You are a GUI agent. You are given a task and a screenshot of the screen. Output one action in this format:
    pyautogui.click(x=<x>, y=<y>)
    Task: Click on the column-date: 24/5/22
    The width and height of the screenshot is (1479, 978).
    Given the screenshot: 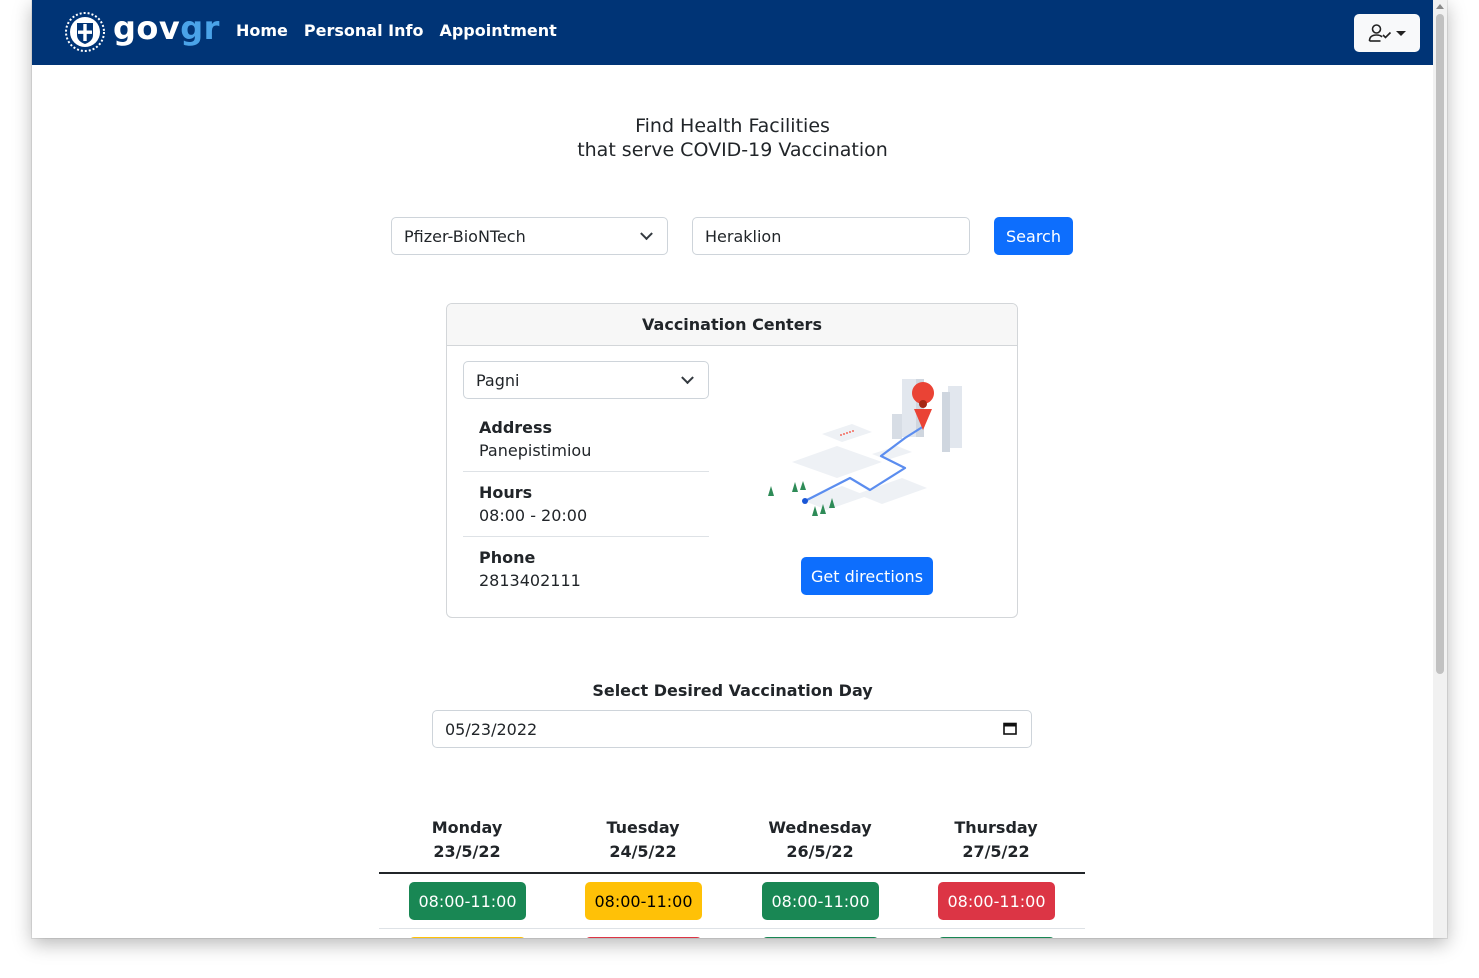 What is the action you would take?
    pyautogui.click(x=643, y=851)
    